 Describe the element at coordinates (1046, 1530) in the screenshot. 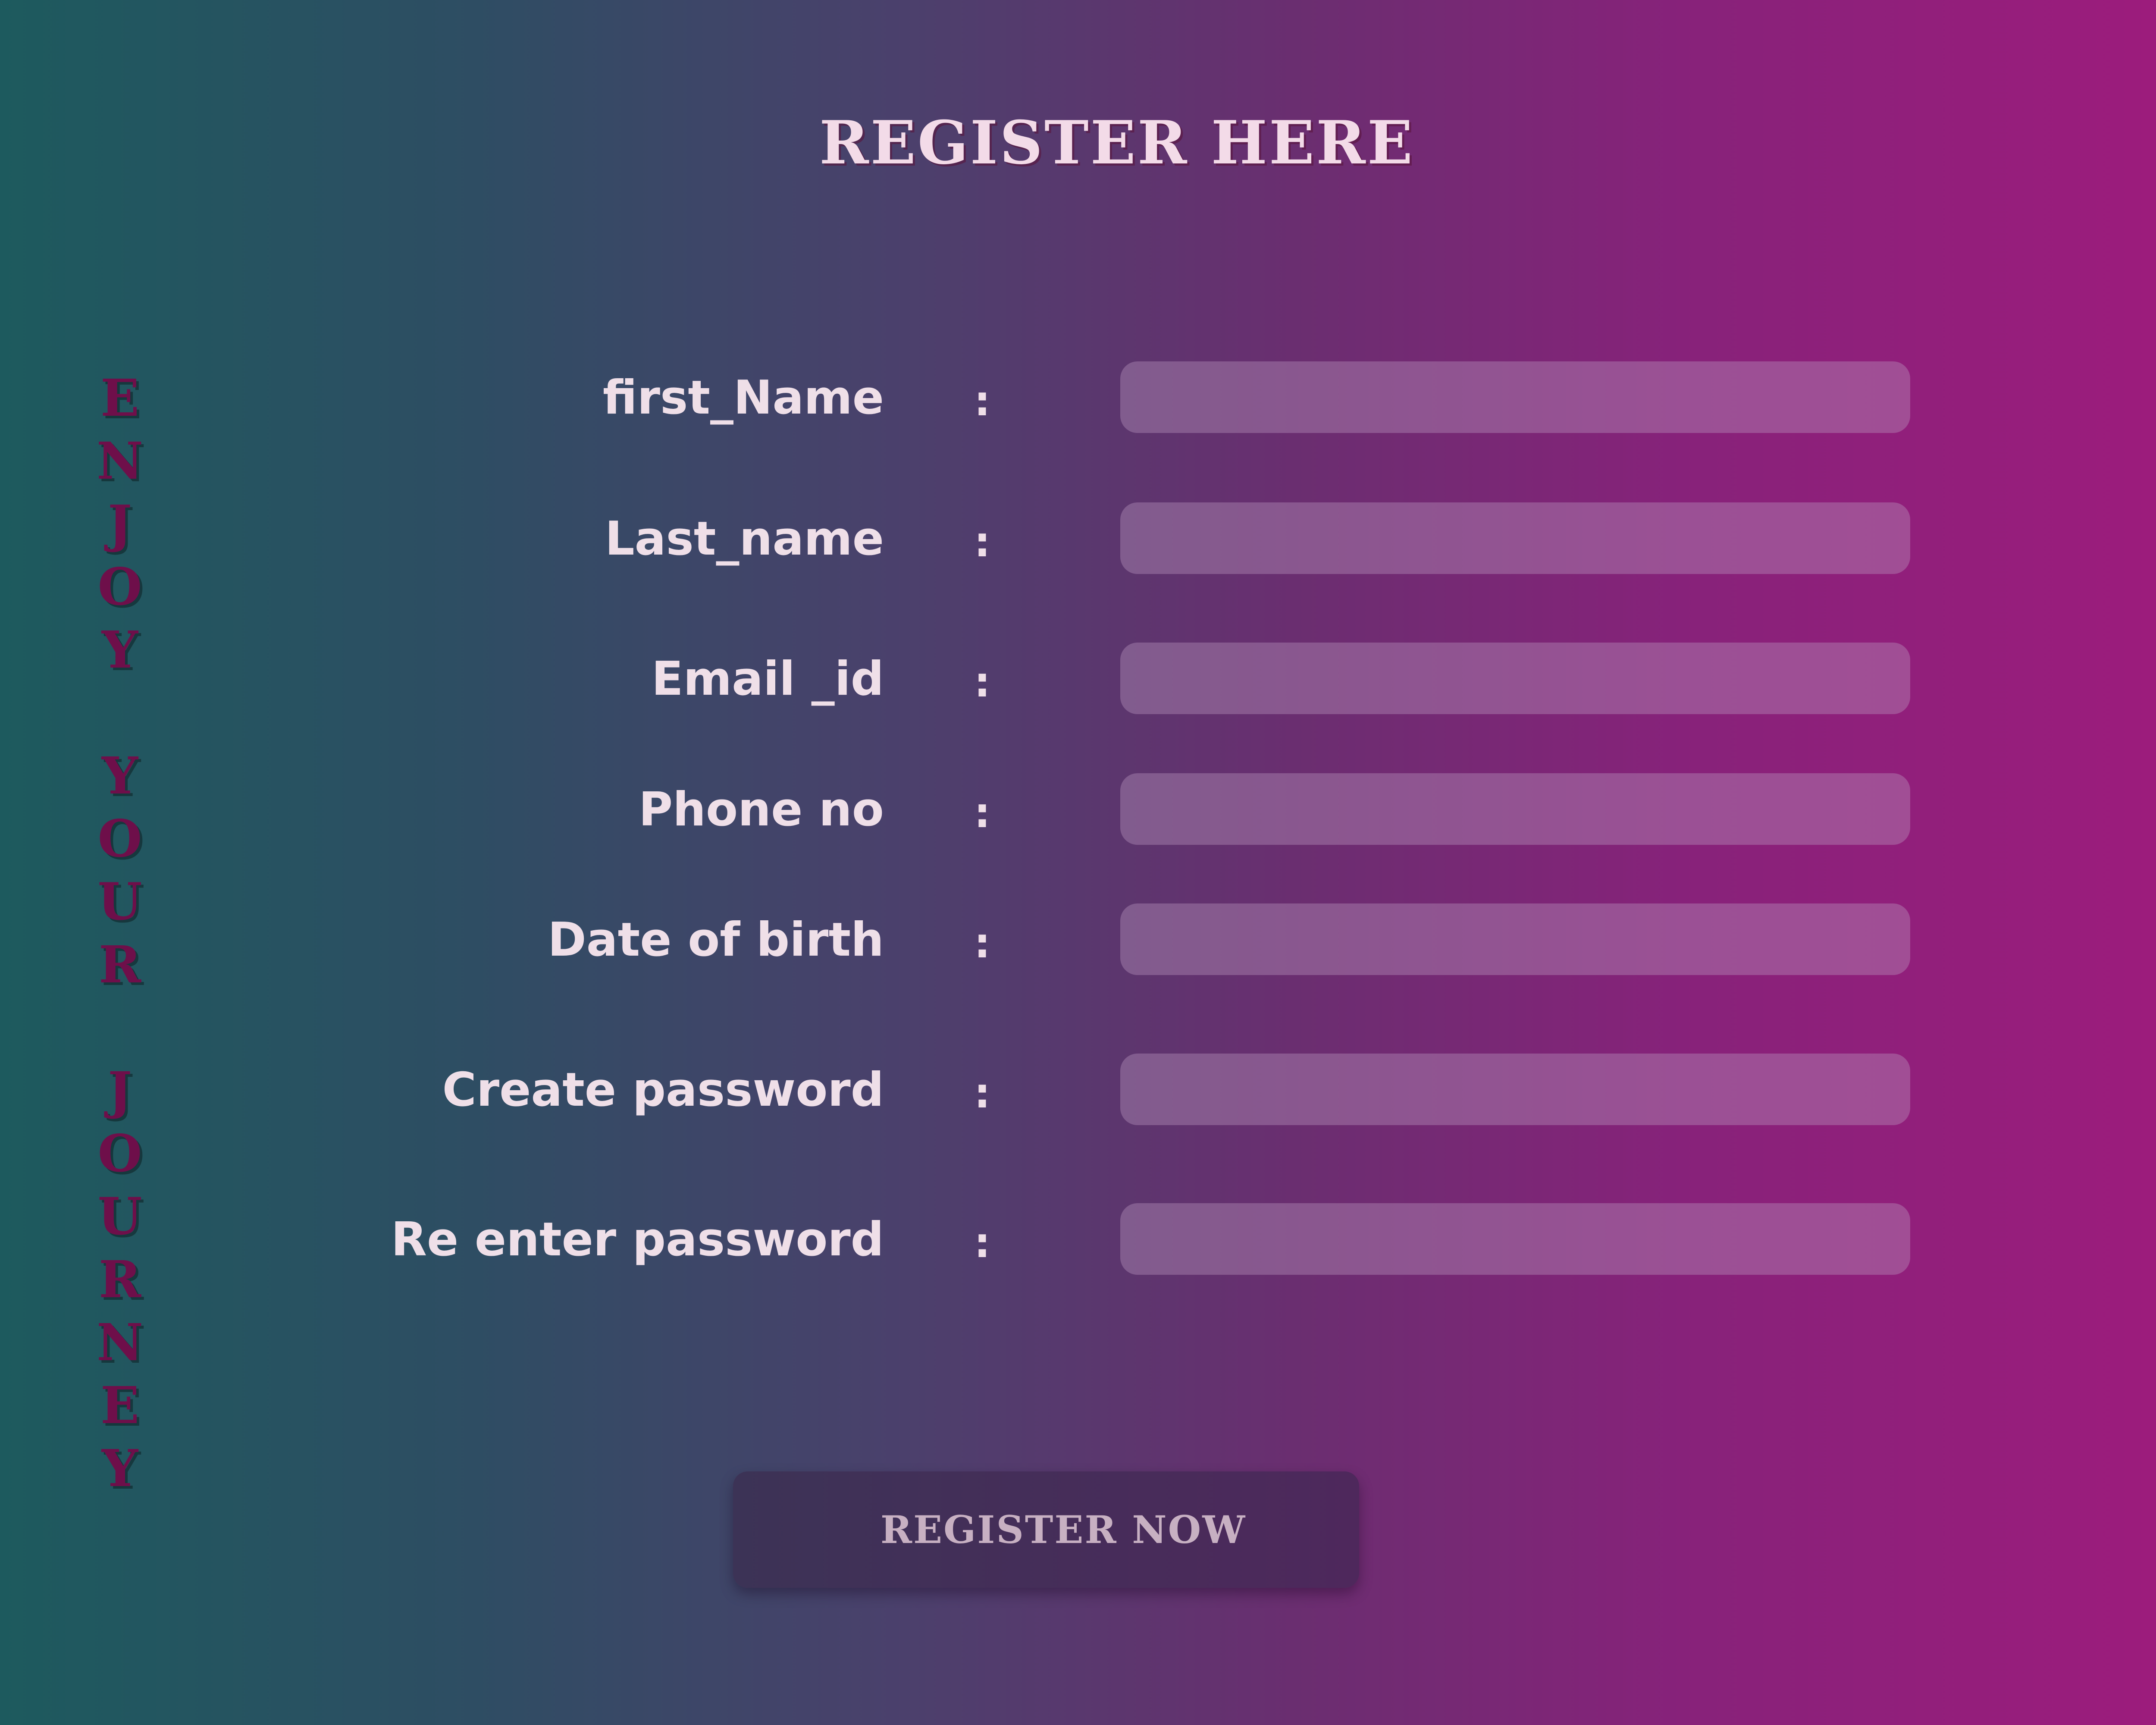

I see `register-now-button: REGISTER NOW` at that location.